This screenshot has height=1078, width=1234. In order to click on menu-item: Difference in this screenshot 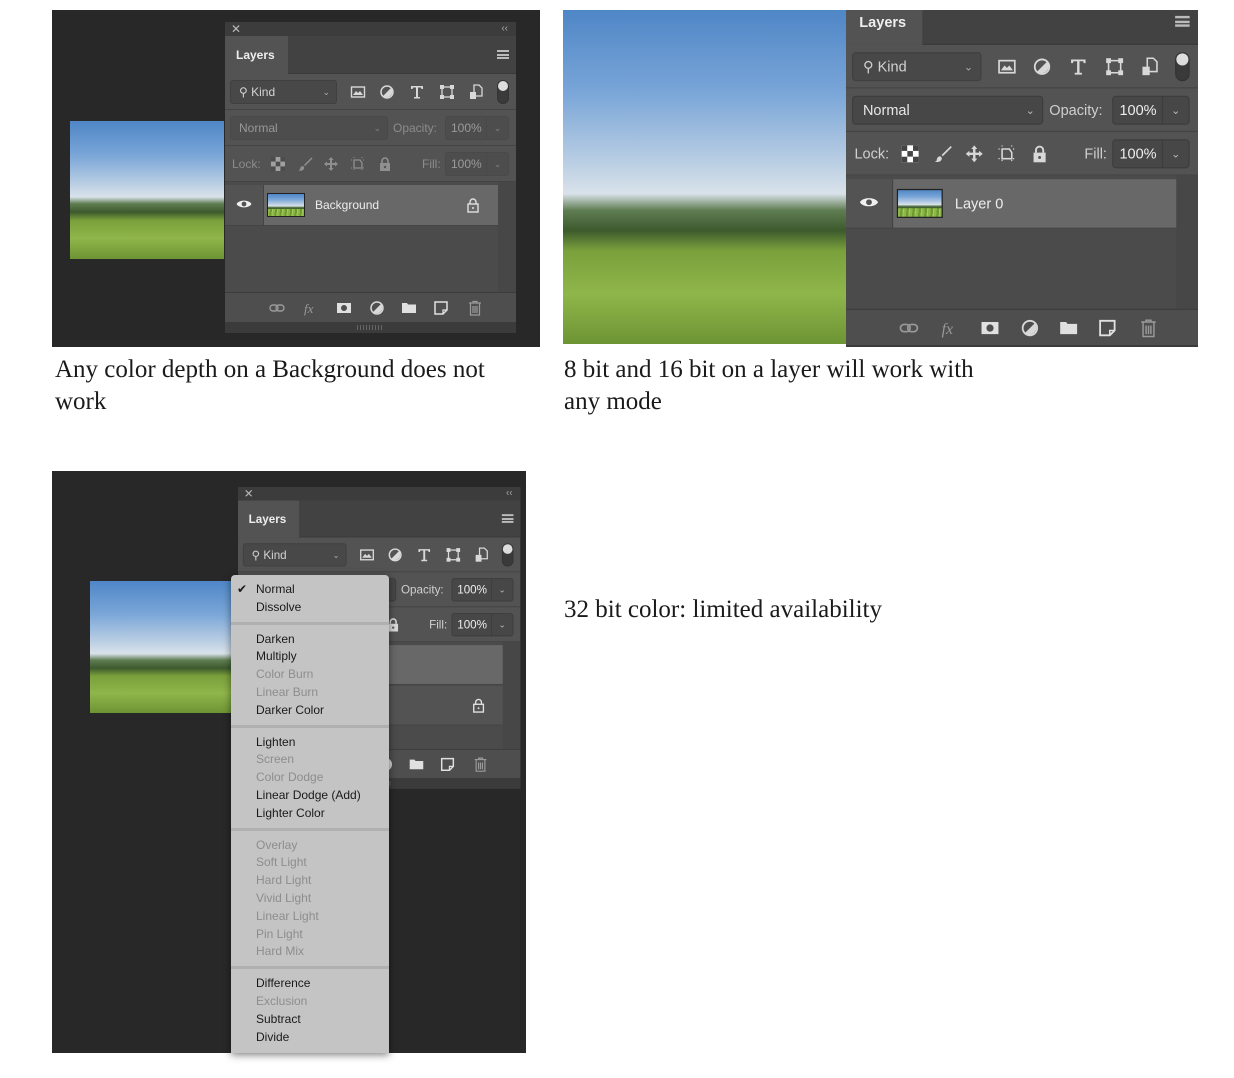, I will do `click(310, 984)`.